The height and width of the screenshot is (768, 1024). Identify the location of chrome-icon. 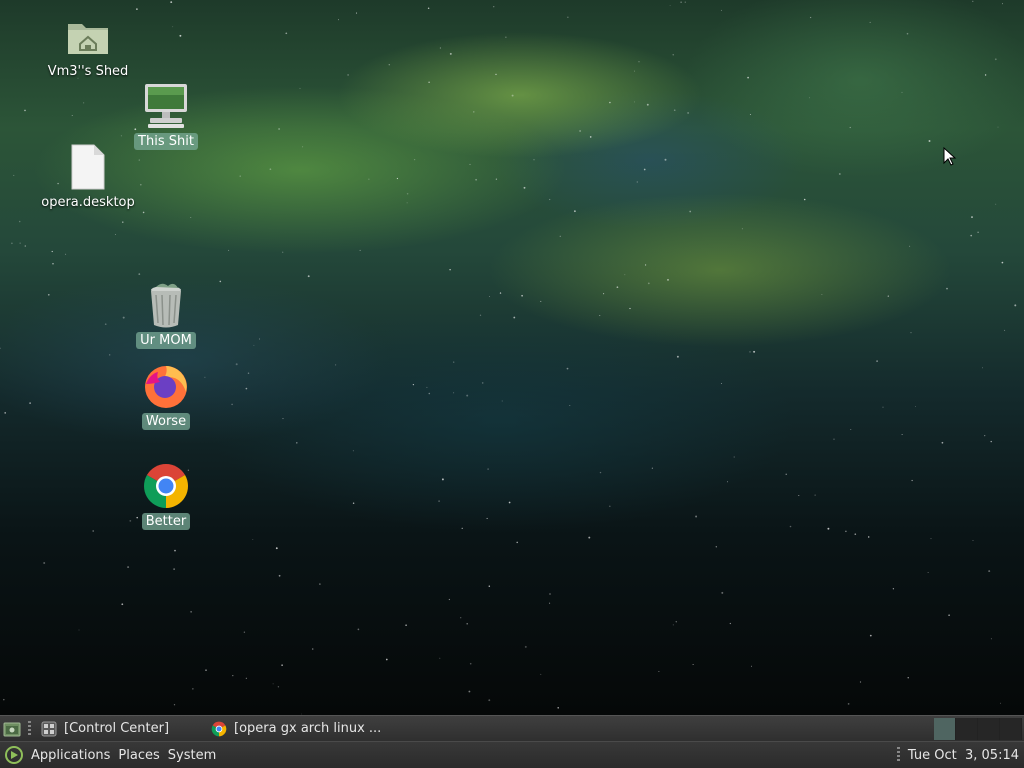
(166, 486).